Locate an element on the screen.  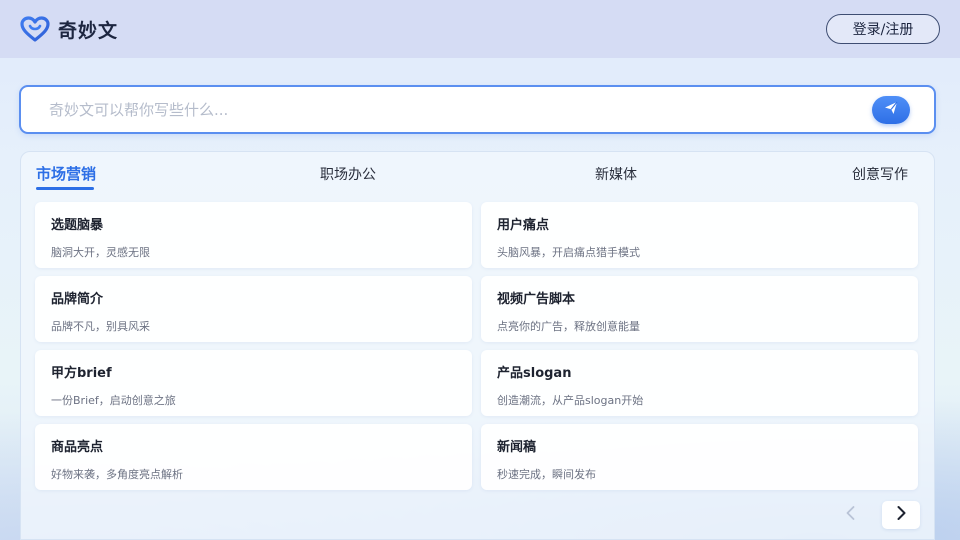
brand: 奇妙文 is located at coordinates (69, 29).